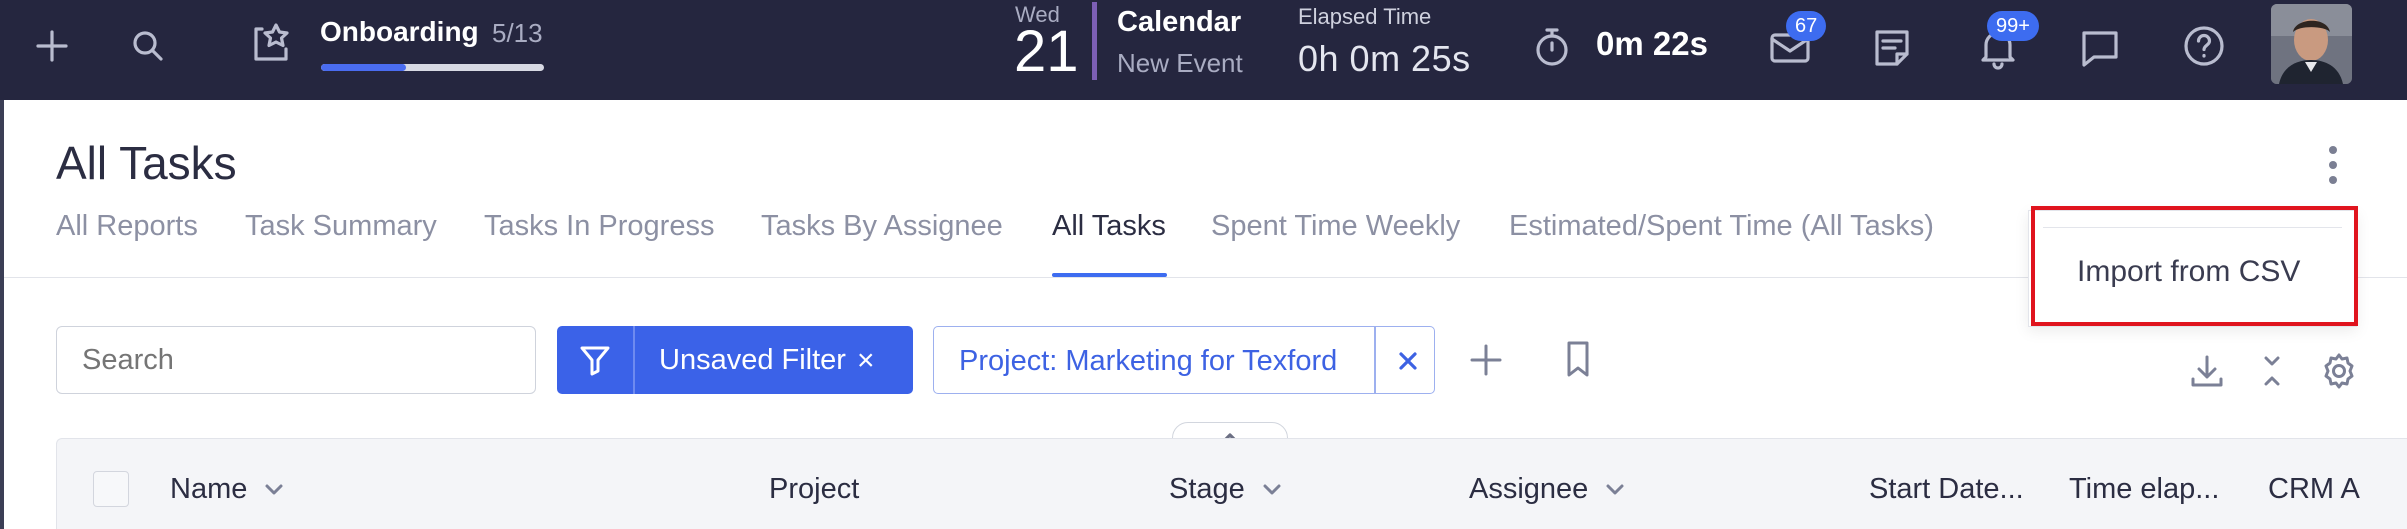  Describe the element at coordinates (1207, 489) in the screenshot. I see `column-stage-label: Stage` at that location.